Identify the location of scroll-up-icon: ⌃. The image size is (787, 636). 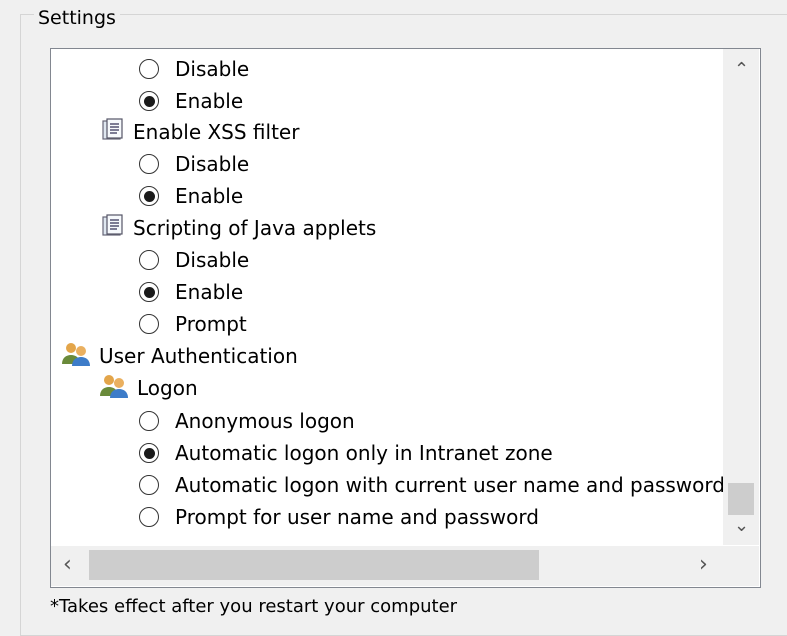
(741, 70).